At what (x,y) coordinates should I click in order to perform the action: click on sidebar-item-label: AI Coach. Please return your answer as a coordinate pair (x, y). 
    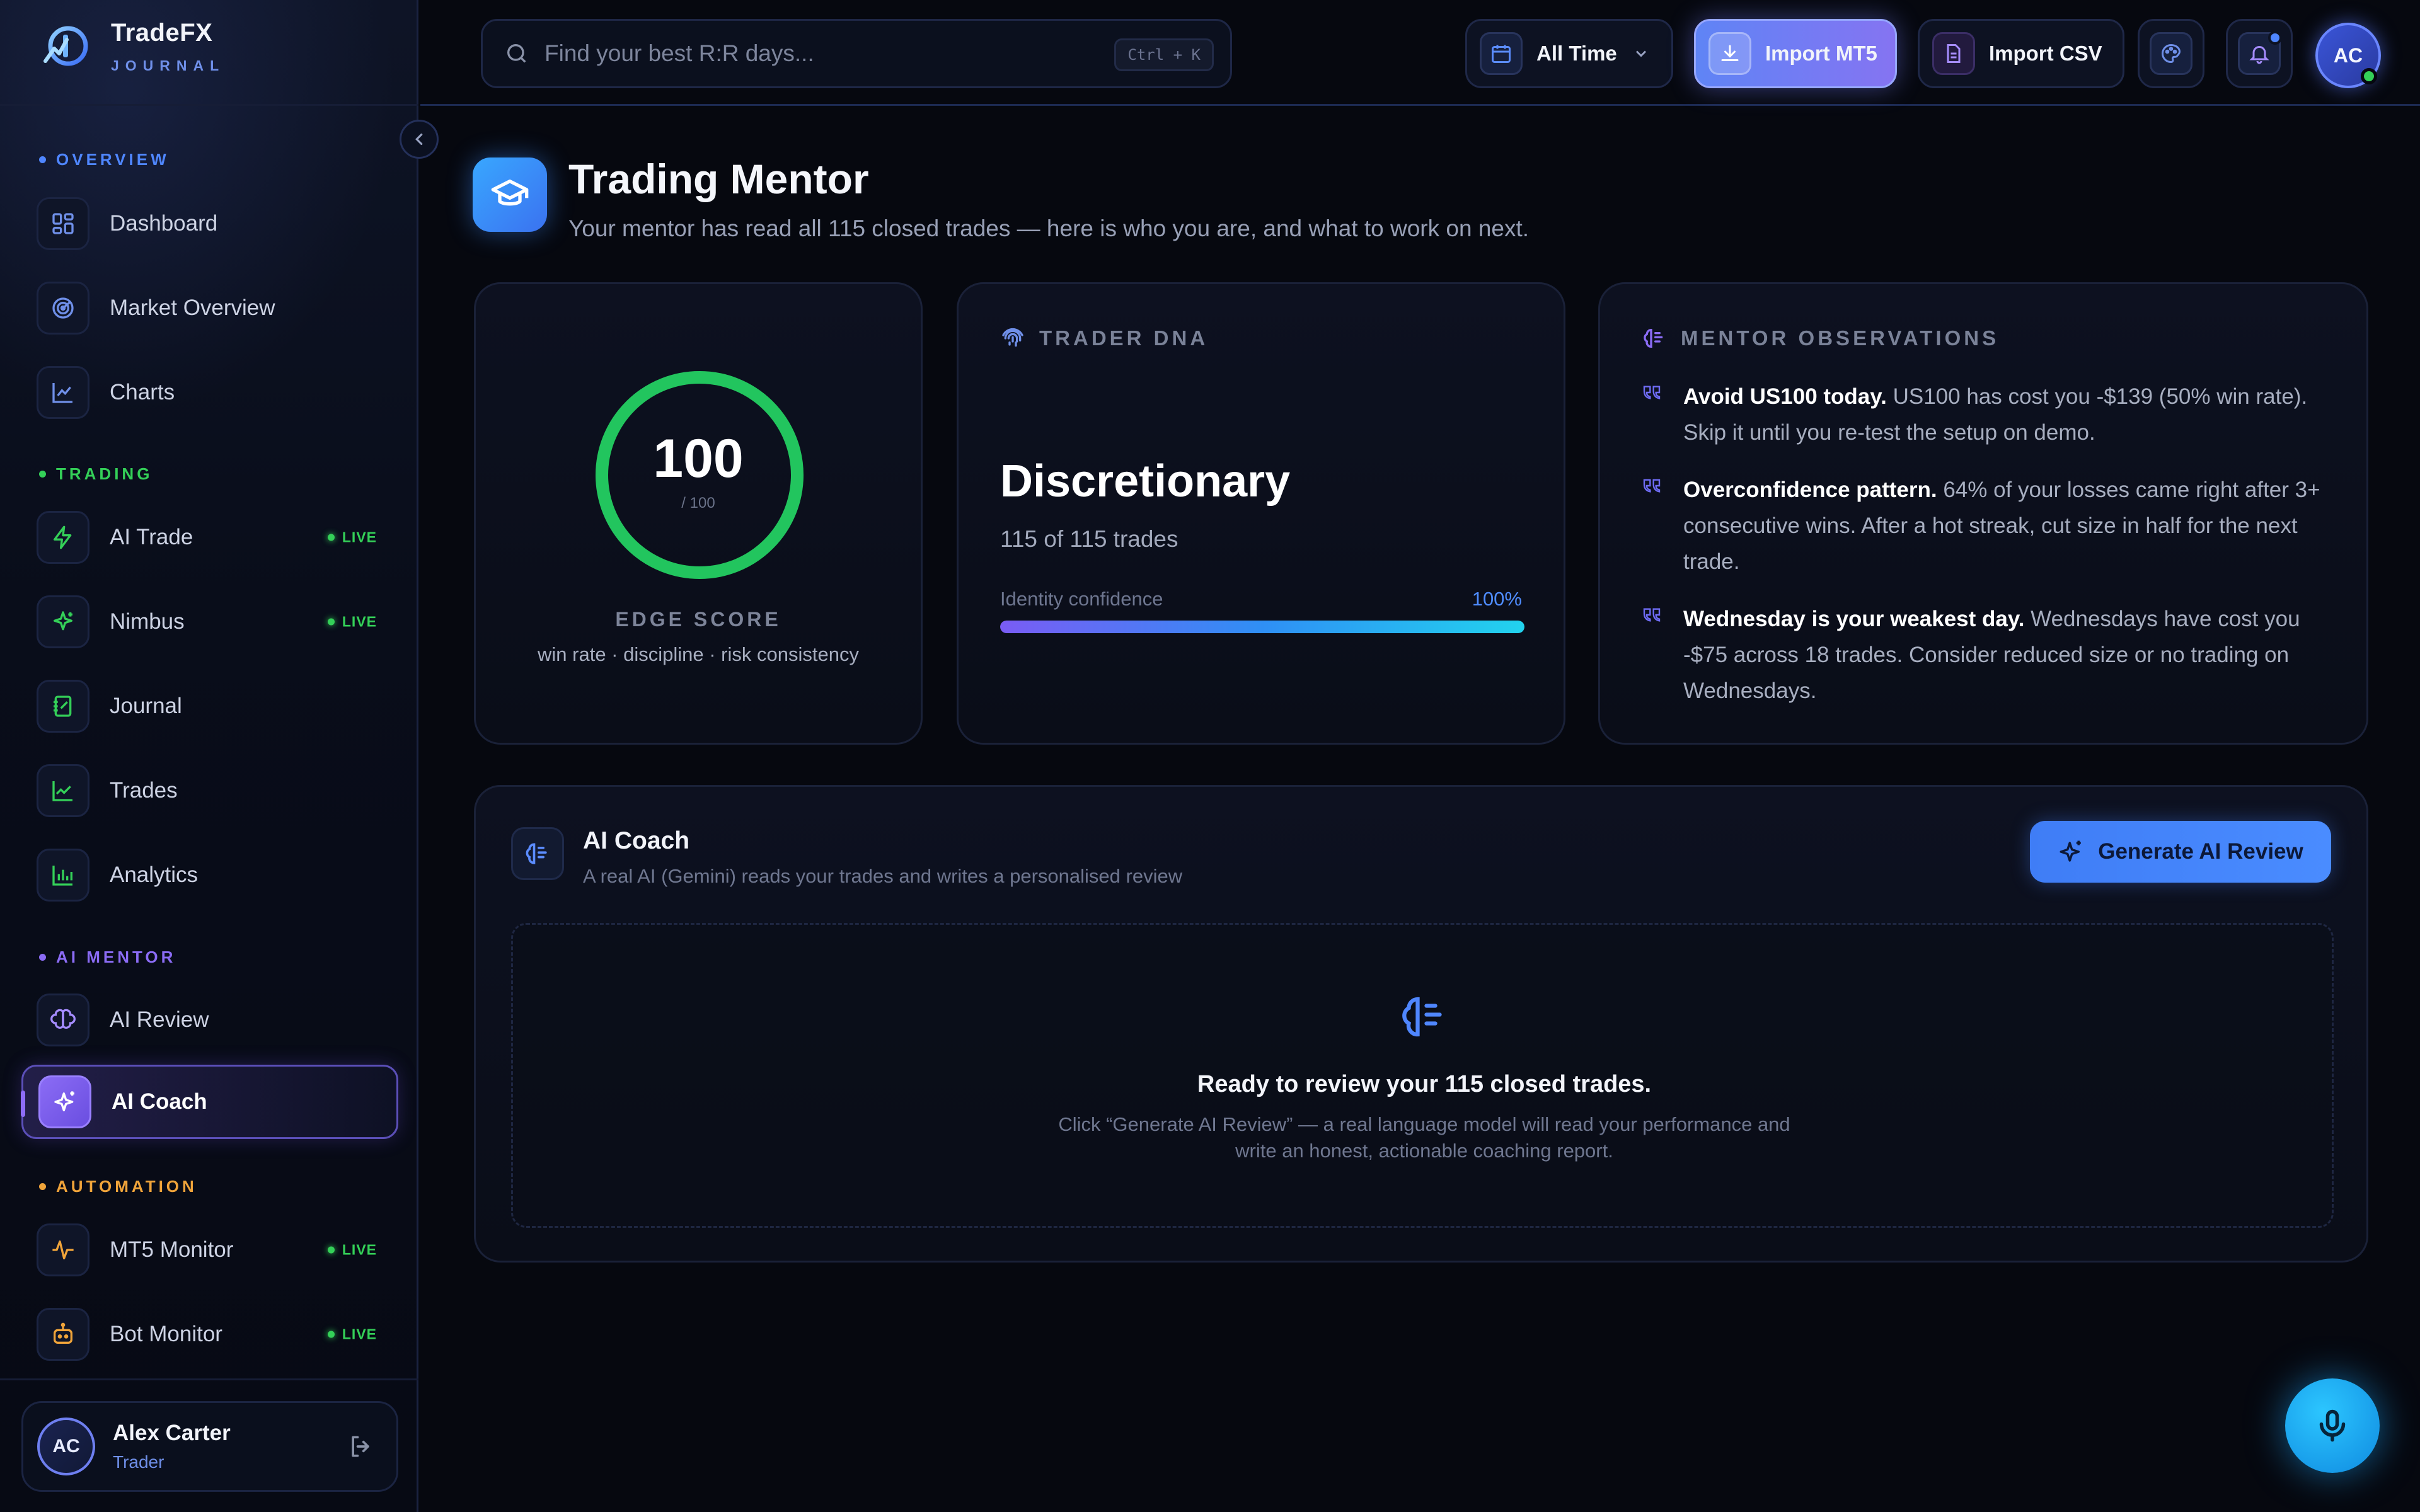
    Looking at the image, I should click on (159, 1101).